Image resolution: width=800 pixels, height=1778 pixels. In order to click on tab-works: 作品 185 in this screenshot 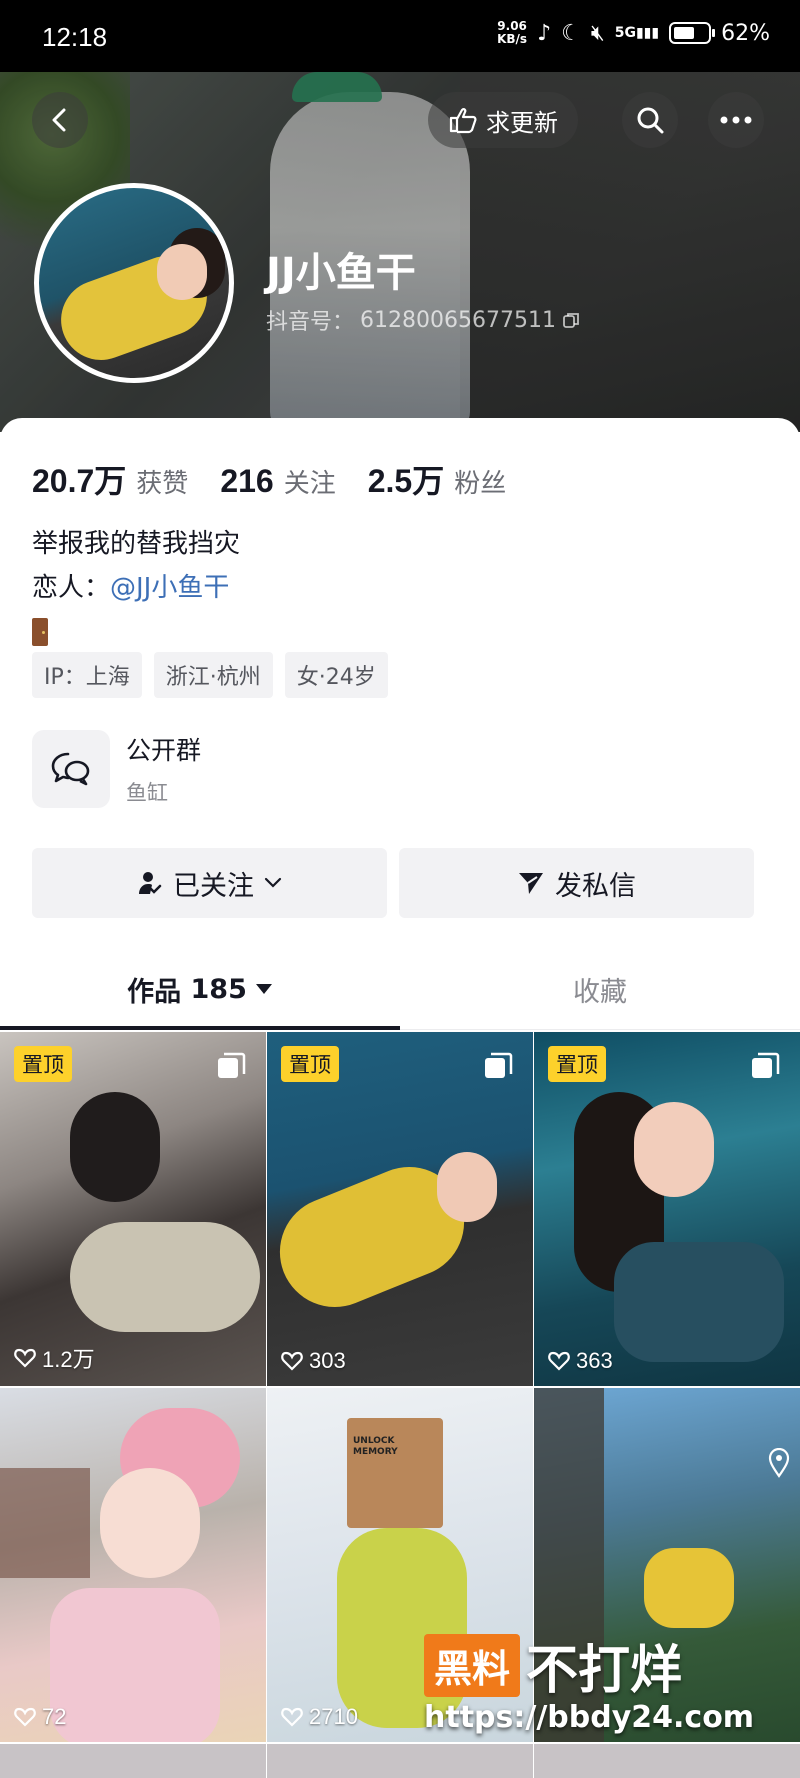, I will do `click(200, 989)`.